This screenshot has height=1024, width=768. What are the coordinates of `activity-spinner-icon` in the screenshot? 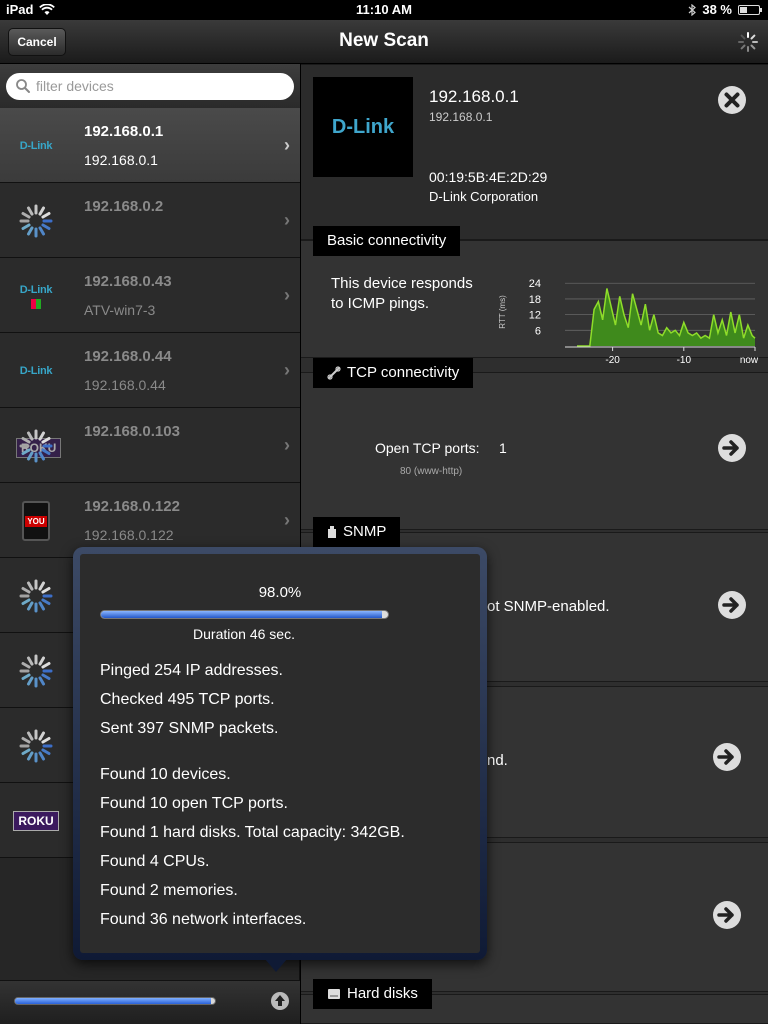 It's located at (748, 42).